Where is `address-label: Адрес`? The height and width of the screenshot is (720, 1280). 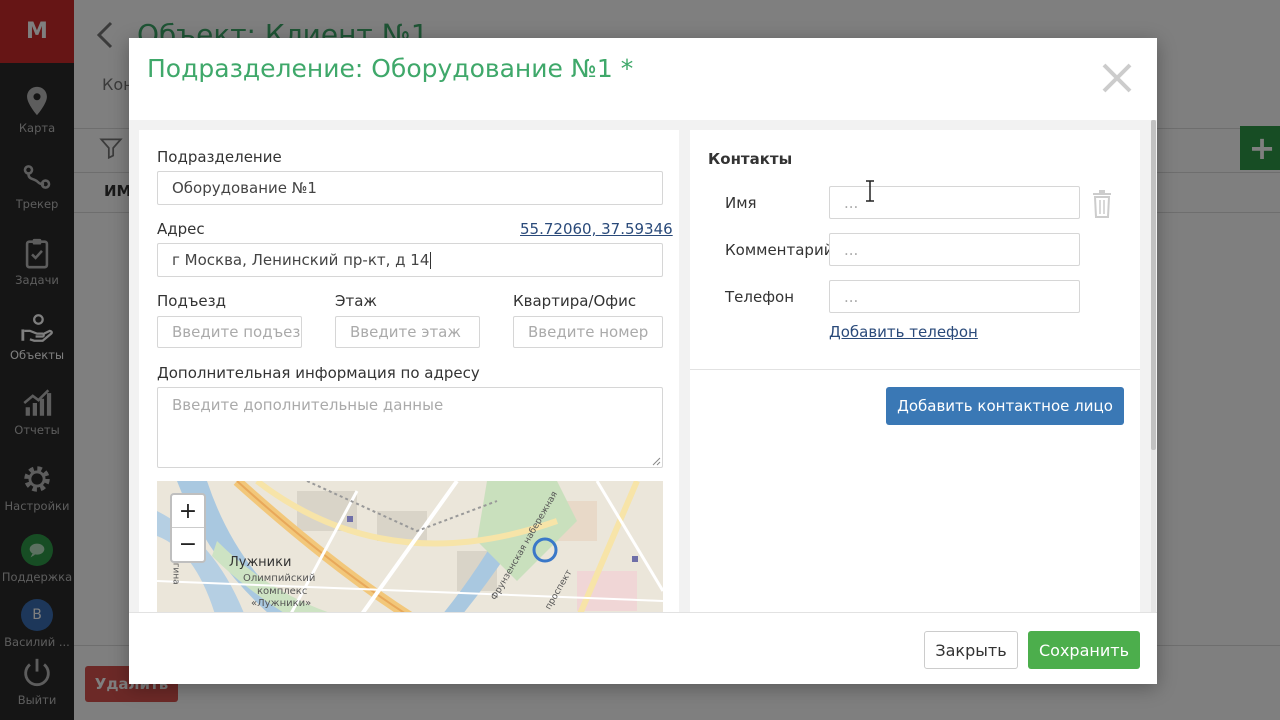 address-label: Адрес is located at coordinates (181, 229).